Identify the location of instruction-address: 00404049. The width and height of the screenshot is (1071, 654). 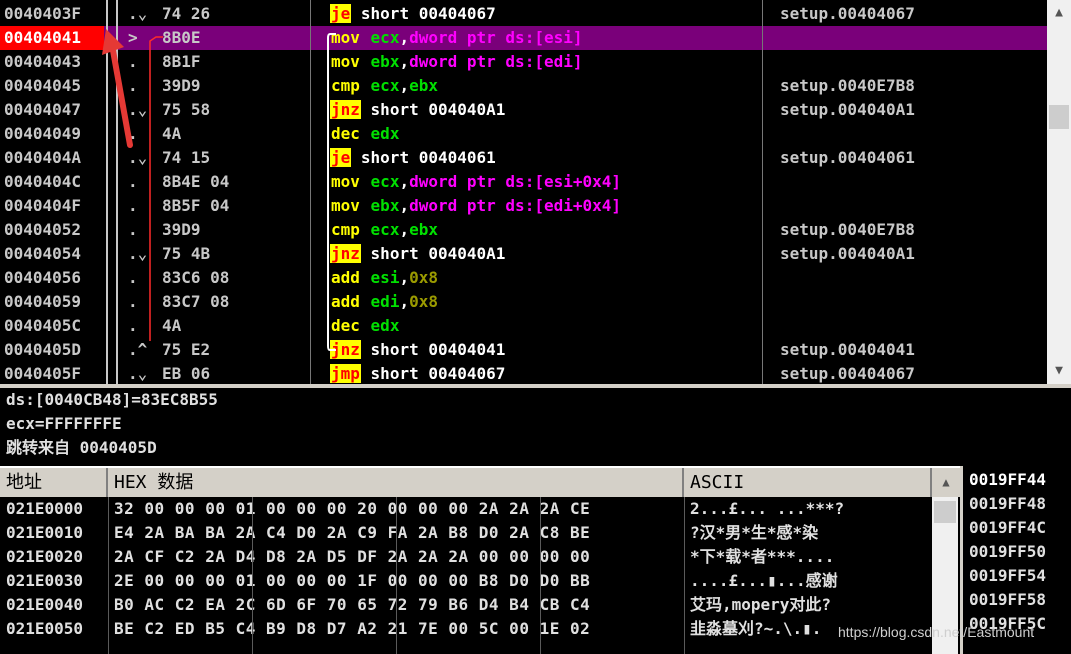
(43, 133).